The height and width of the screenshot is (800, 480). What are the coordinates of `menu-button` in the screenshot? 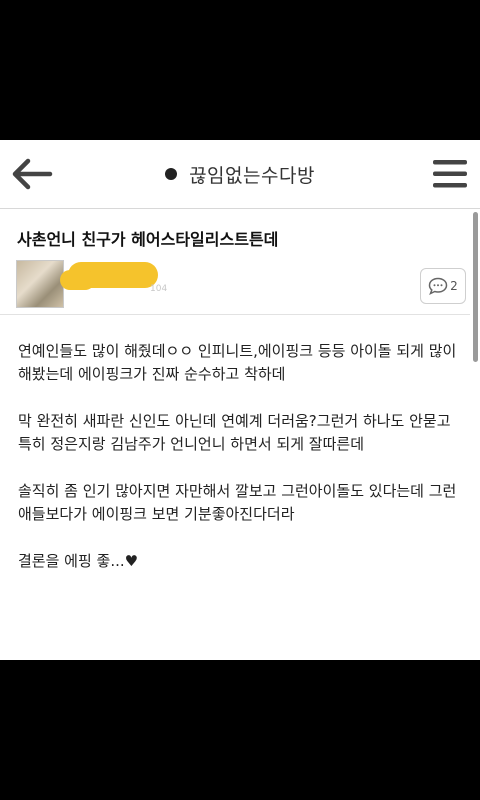 It's located at (450, 174).